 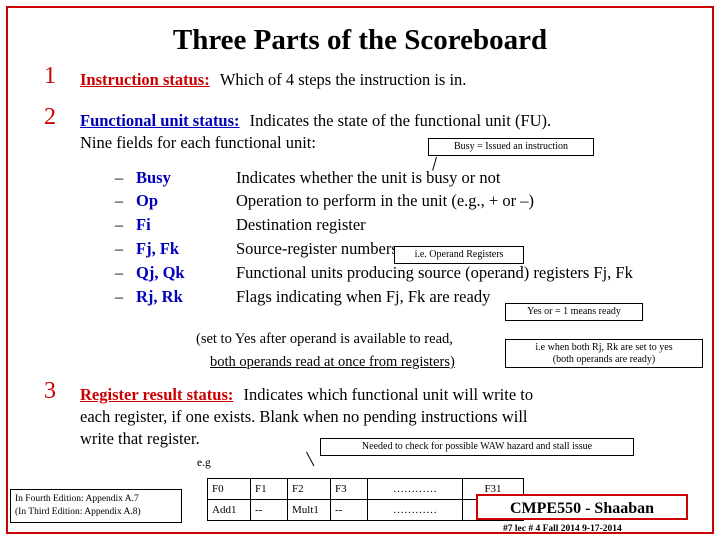 What do you see at coordinates (511, 147) in the screenshot?
I see `callout-busy-issued: Busy = Issued an instruction` at bounding box center [511, 147].